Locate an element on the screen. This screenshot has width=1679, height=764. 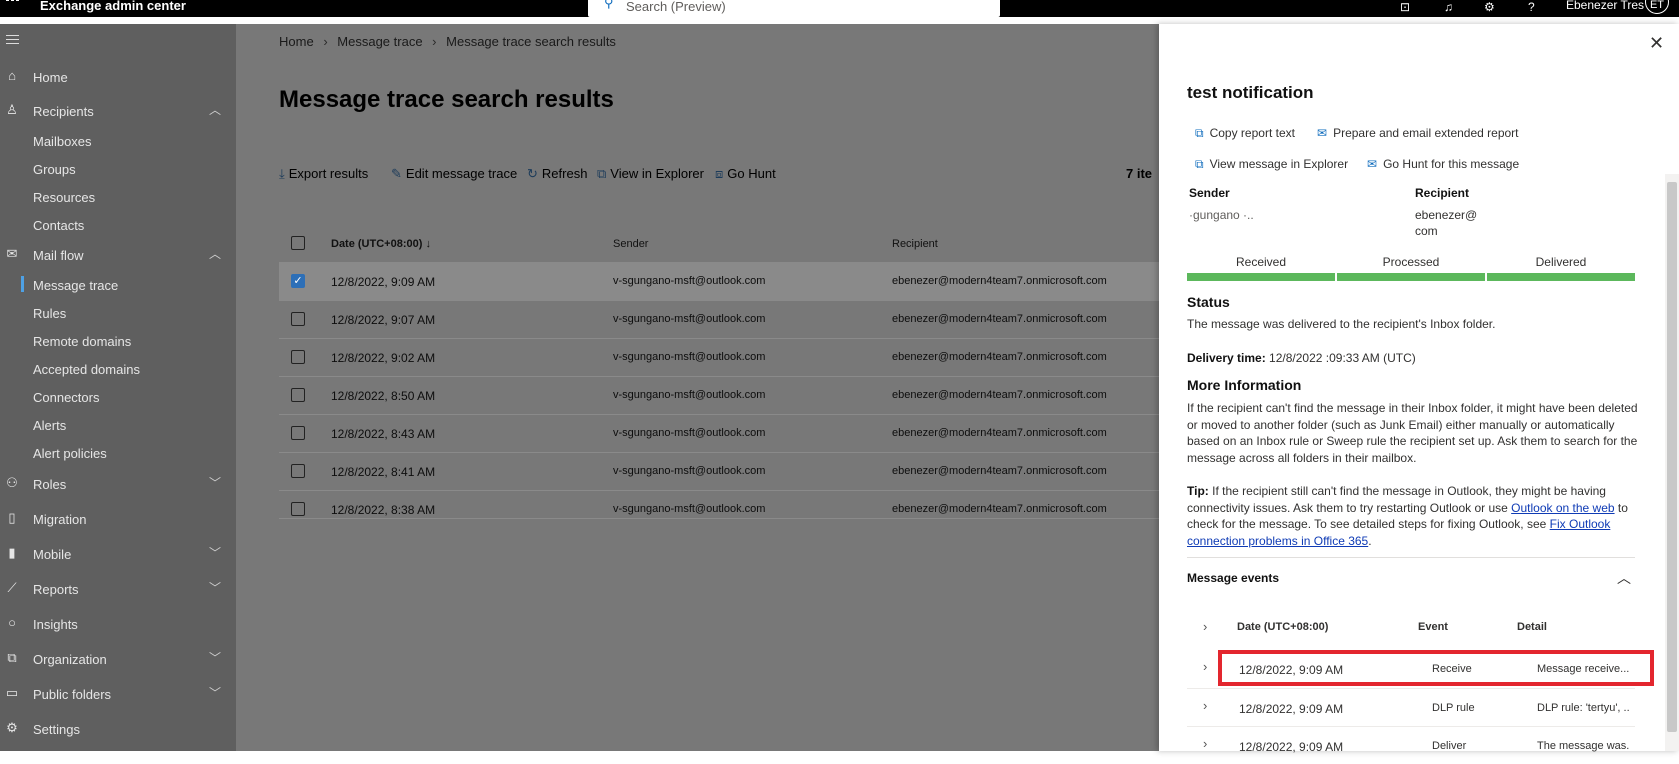
sidebar-item-contacts: Contacts is located at coordinates (118, 225).